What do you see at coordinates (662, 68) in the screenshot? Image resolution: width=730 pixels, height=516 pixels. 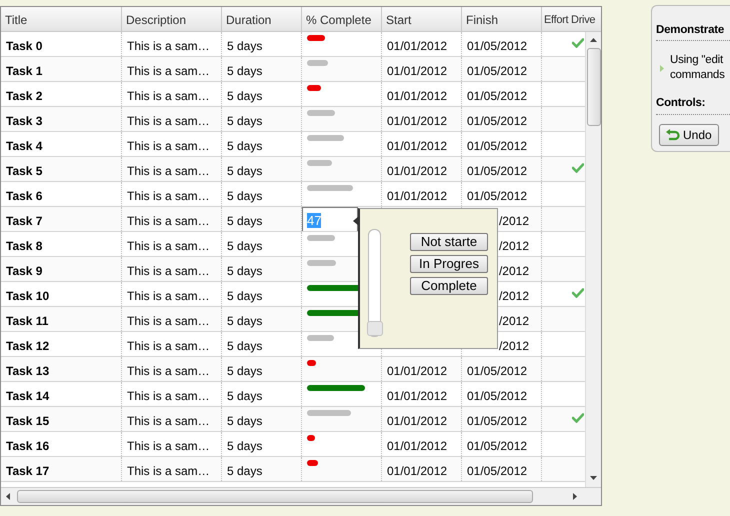 I see `bullet-icon` at bounding box center [662, 68].